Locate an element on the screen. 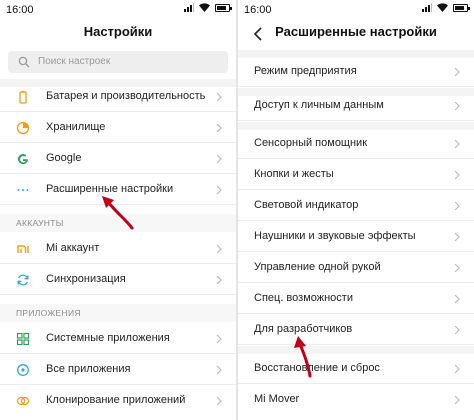 This screenshot has height=420, width=474. settings-item-label: Mi Mover is located at coordinates (277, 399).